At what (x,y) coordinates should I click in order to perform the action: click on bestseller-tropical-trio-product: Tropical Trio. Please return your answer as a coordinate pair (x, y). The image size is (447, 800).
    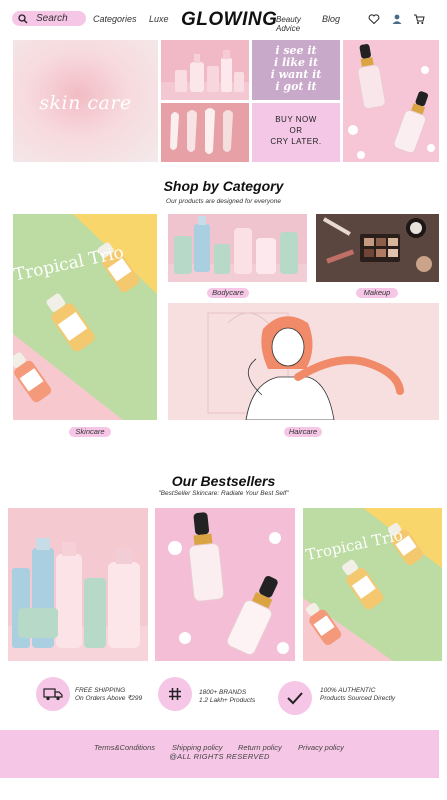
    Looking at the image, I should click on (372, 584).